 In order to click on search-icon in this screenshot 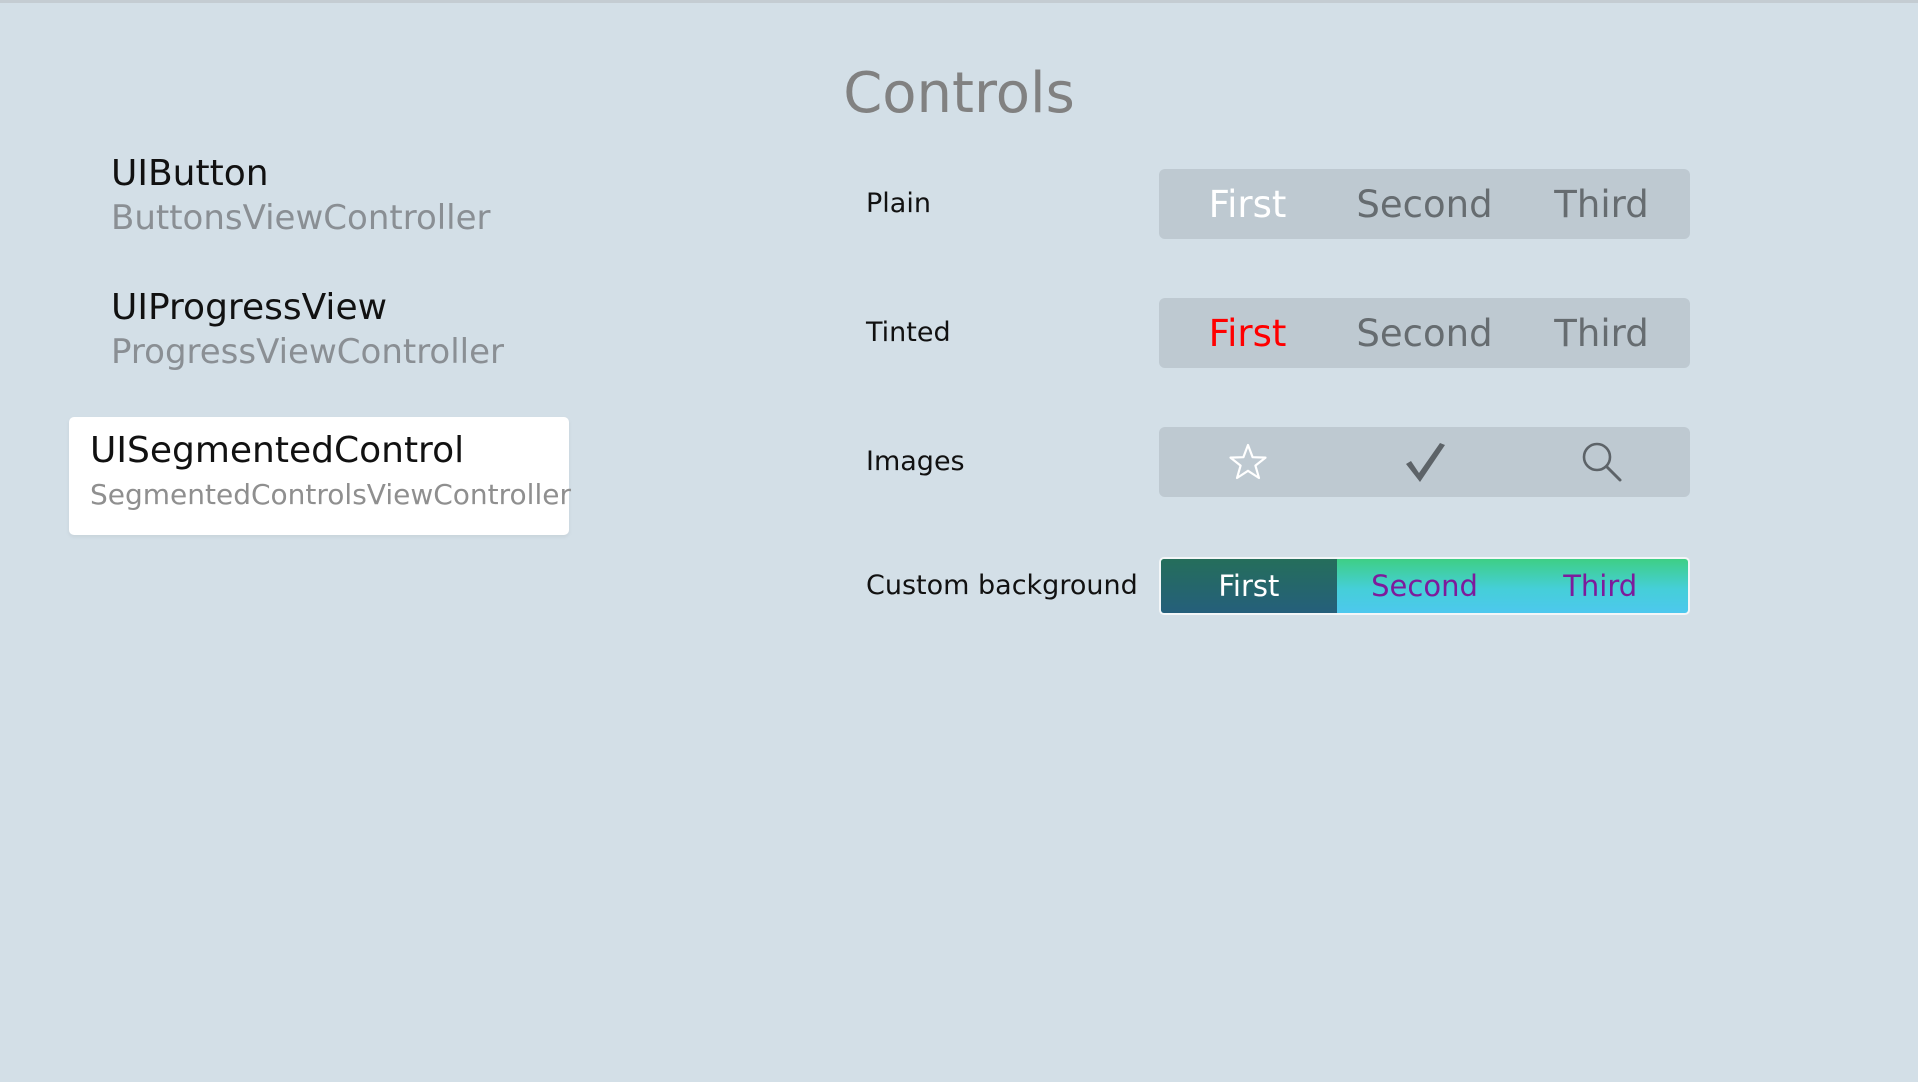, I will do `click(1602, 462)`.